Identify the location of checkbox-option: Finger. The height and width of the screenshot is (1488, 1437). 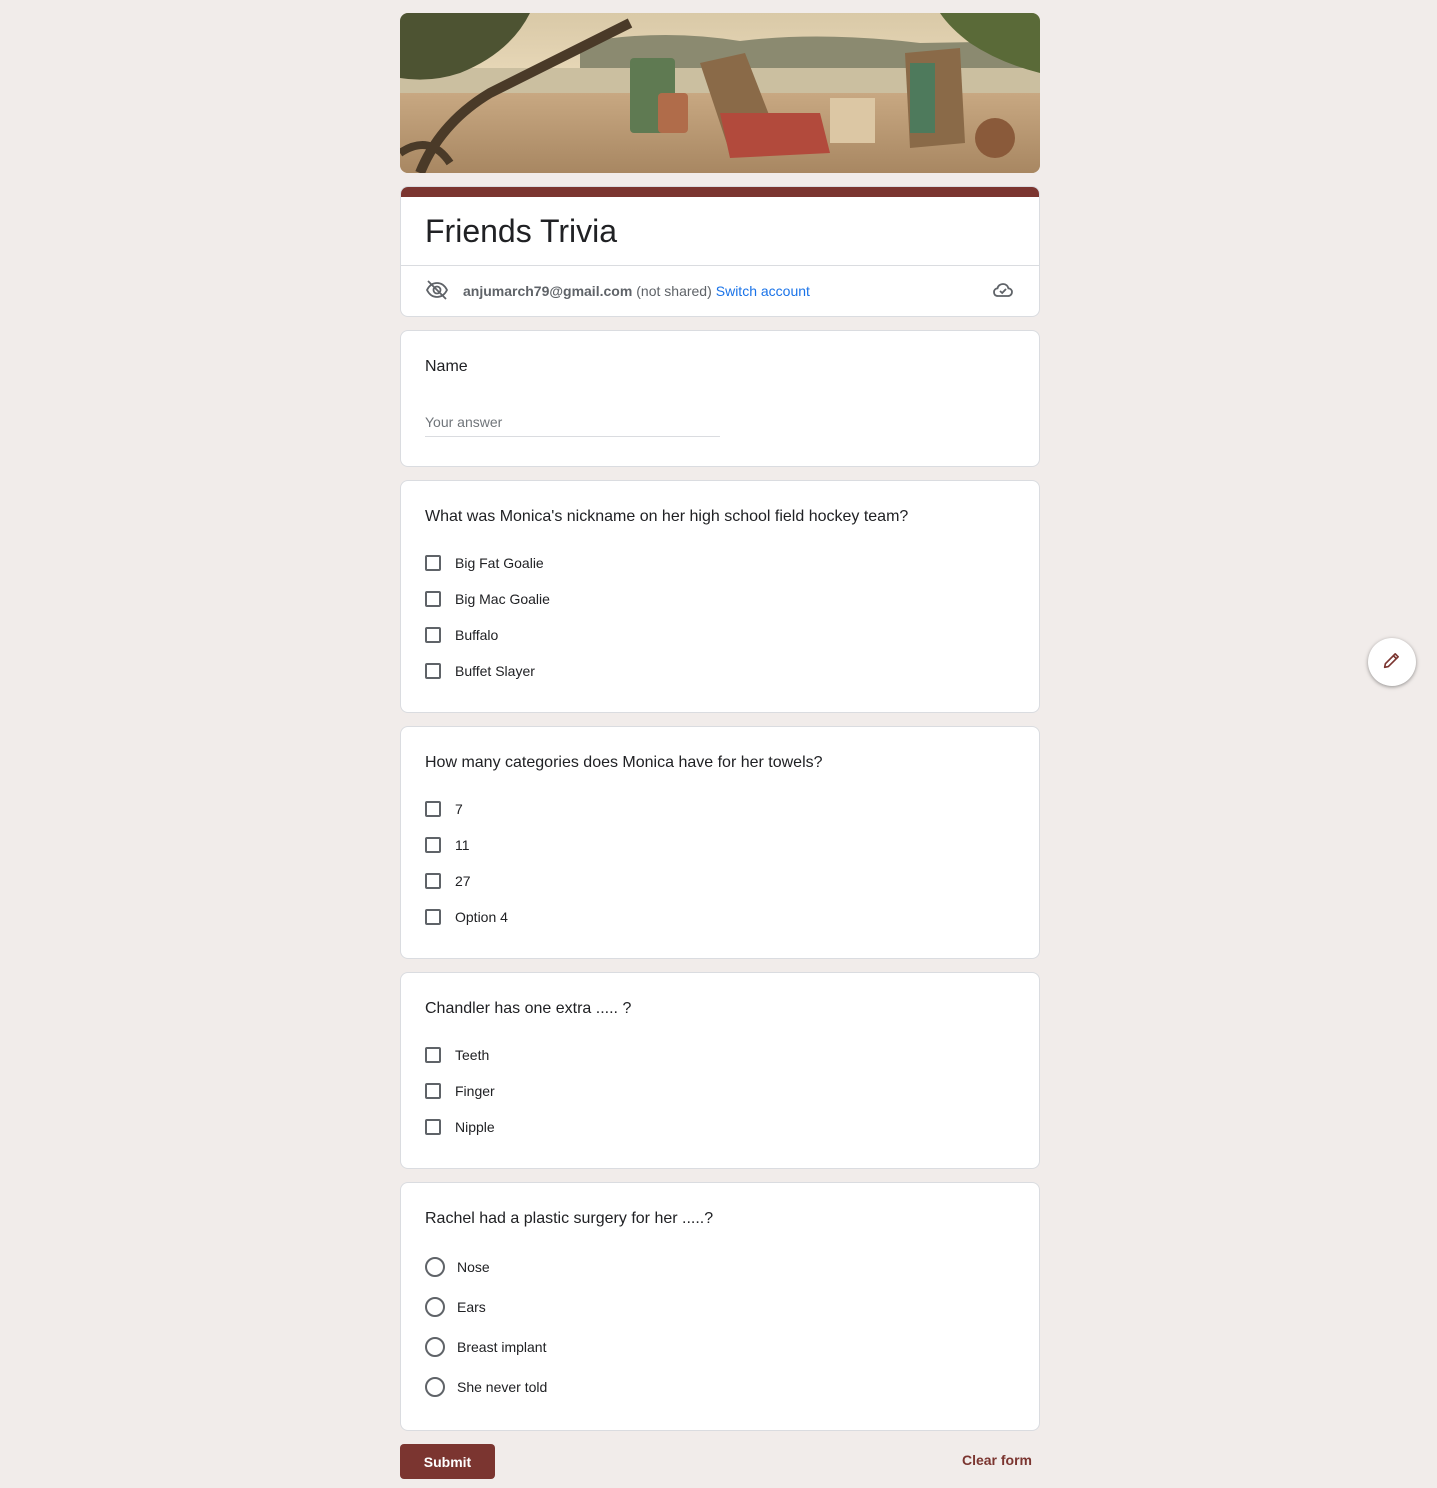
(460, 1091).